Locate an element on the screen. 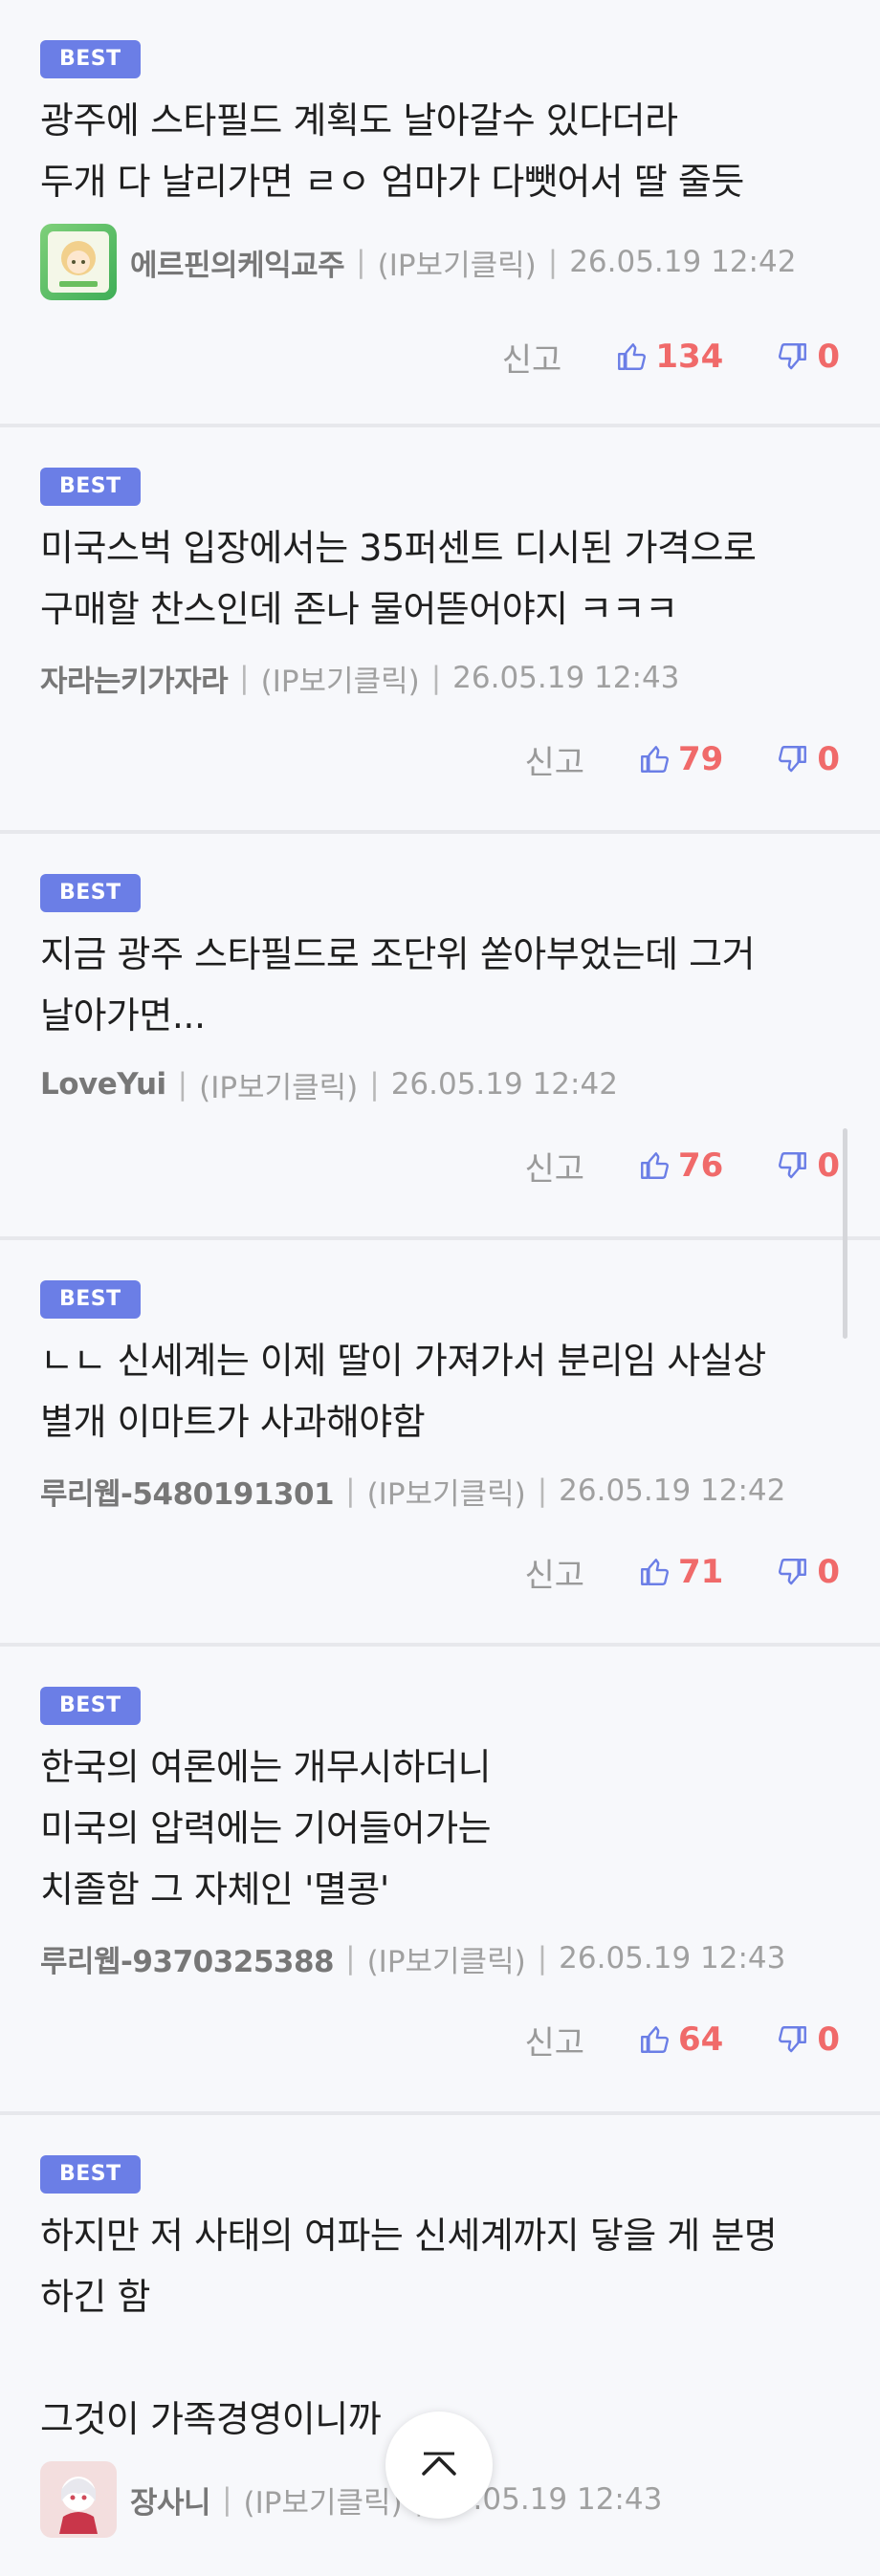  like-button: 79 is located at coordinates (680, 759).